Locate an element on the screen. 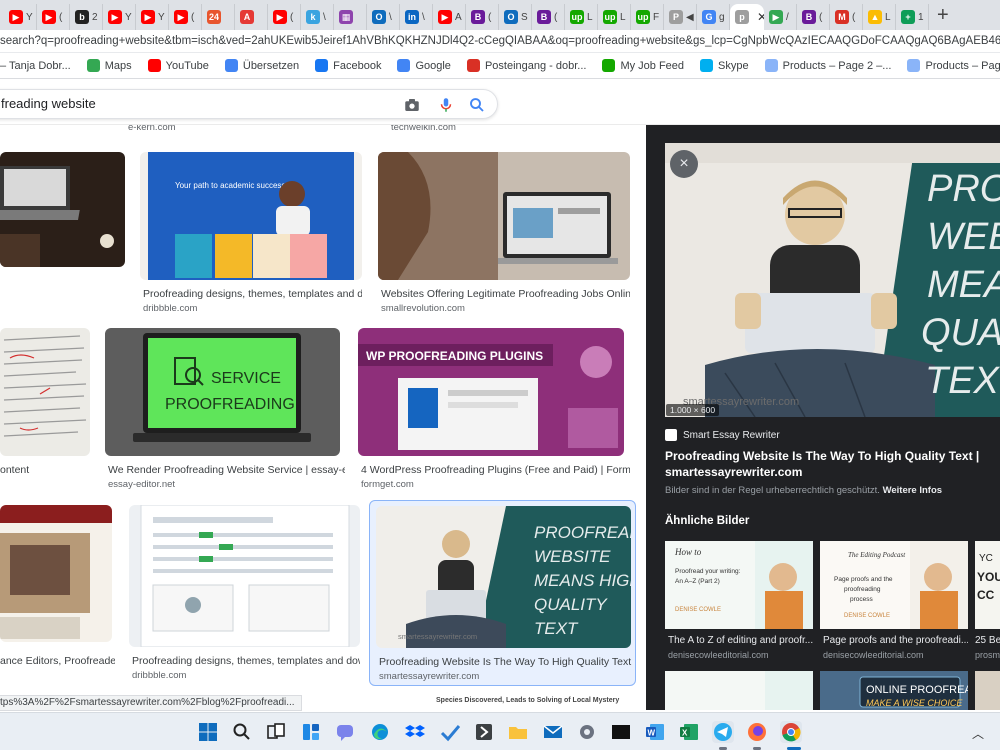  result-card is located at coordinates (62, 212).